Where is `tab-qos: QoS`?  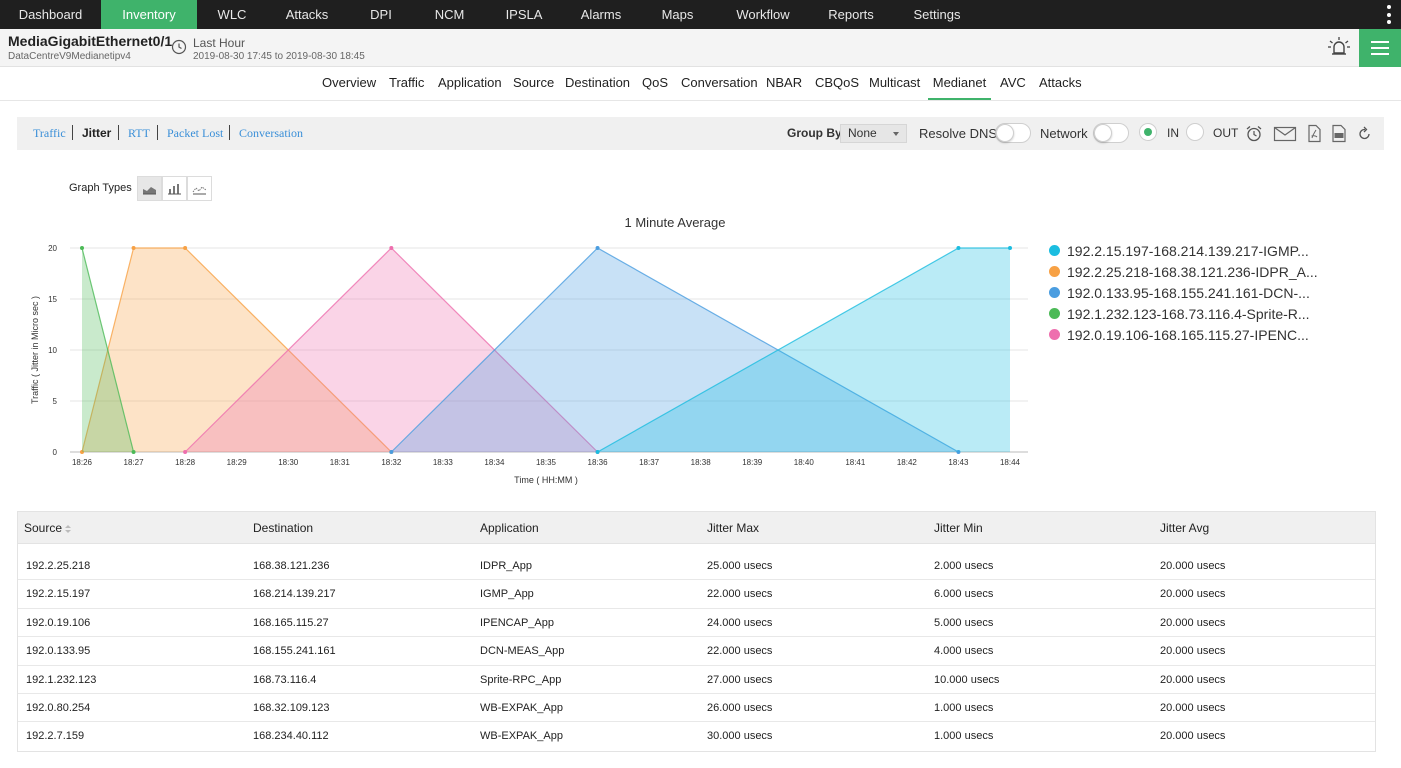
tab-qos: QoS is located at coordinates (655, 83).